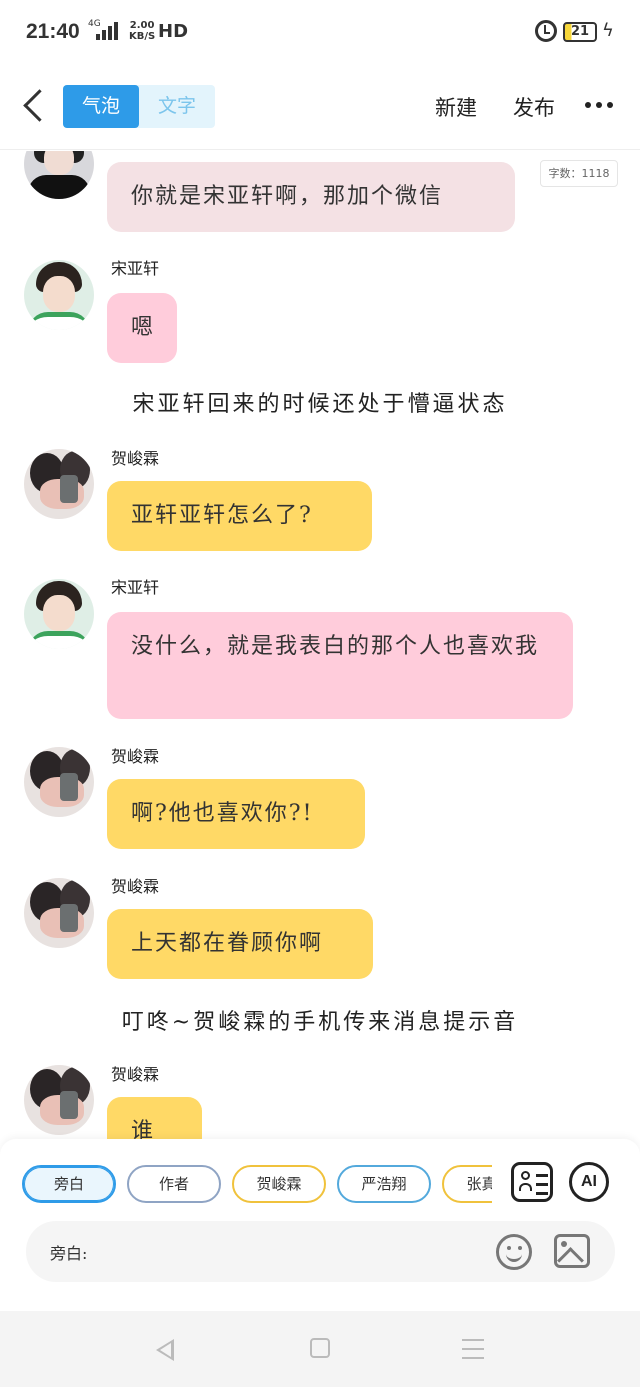 The height and width of the screenshot is (1387, 640). What do you see at coordinates (240, 944) in the screenshot?
I see `message-bubble: 上天都在眷顾你啊` at bounding box center [240, 944].